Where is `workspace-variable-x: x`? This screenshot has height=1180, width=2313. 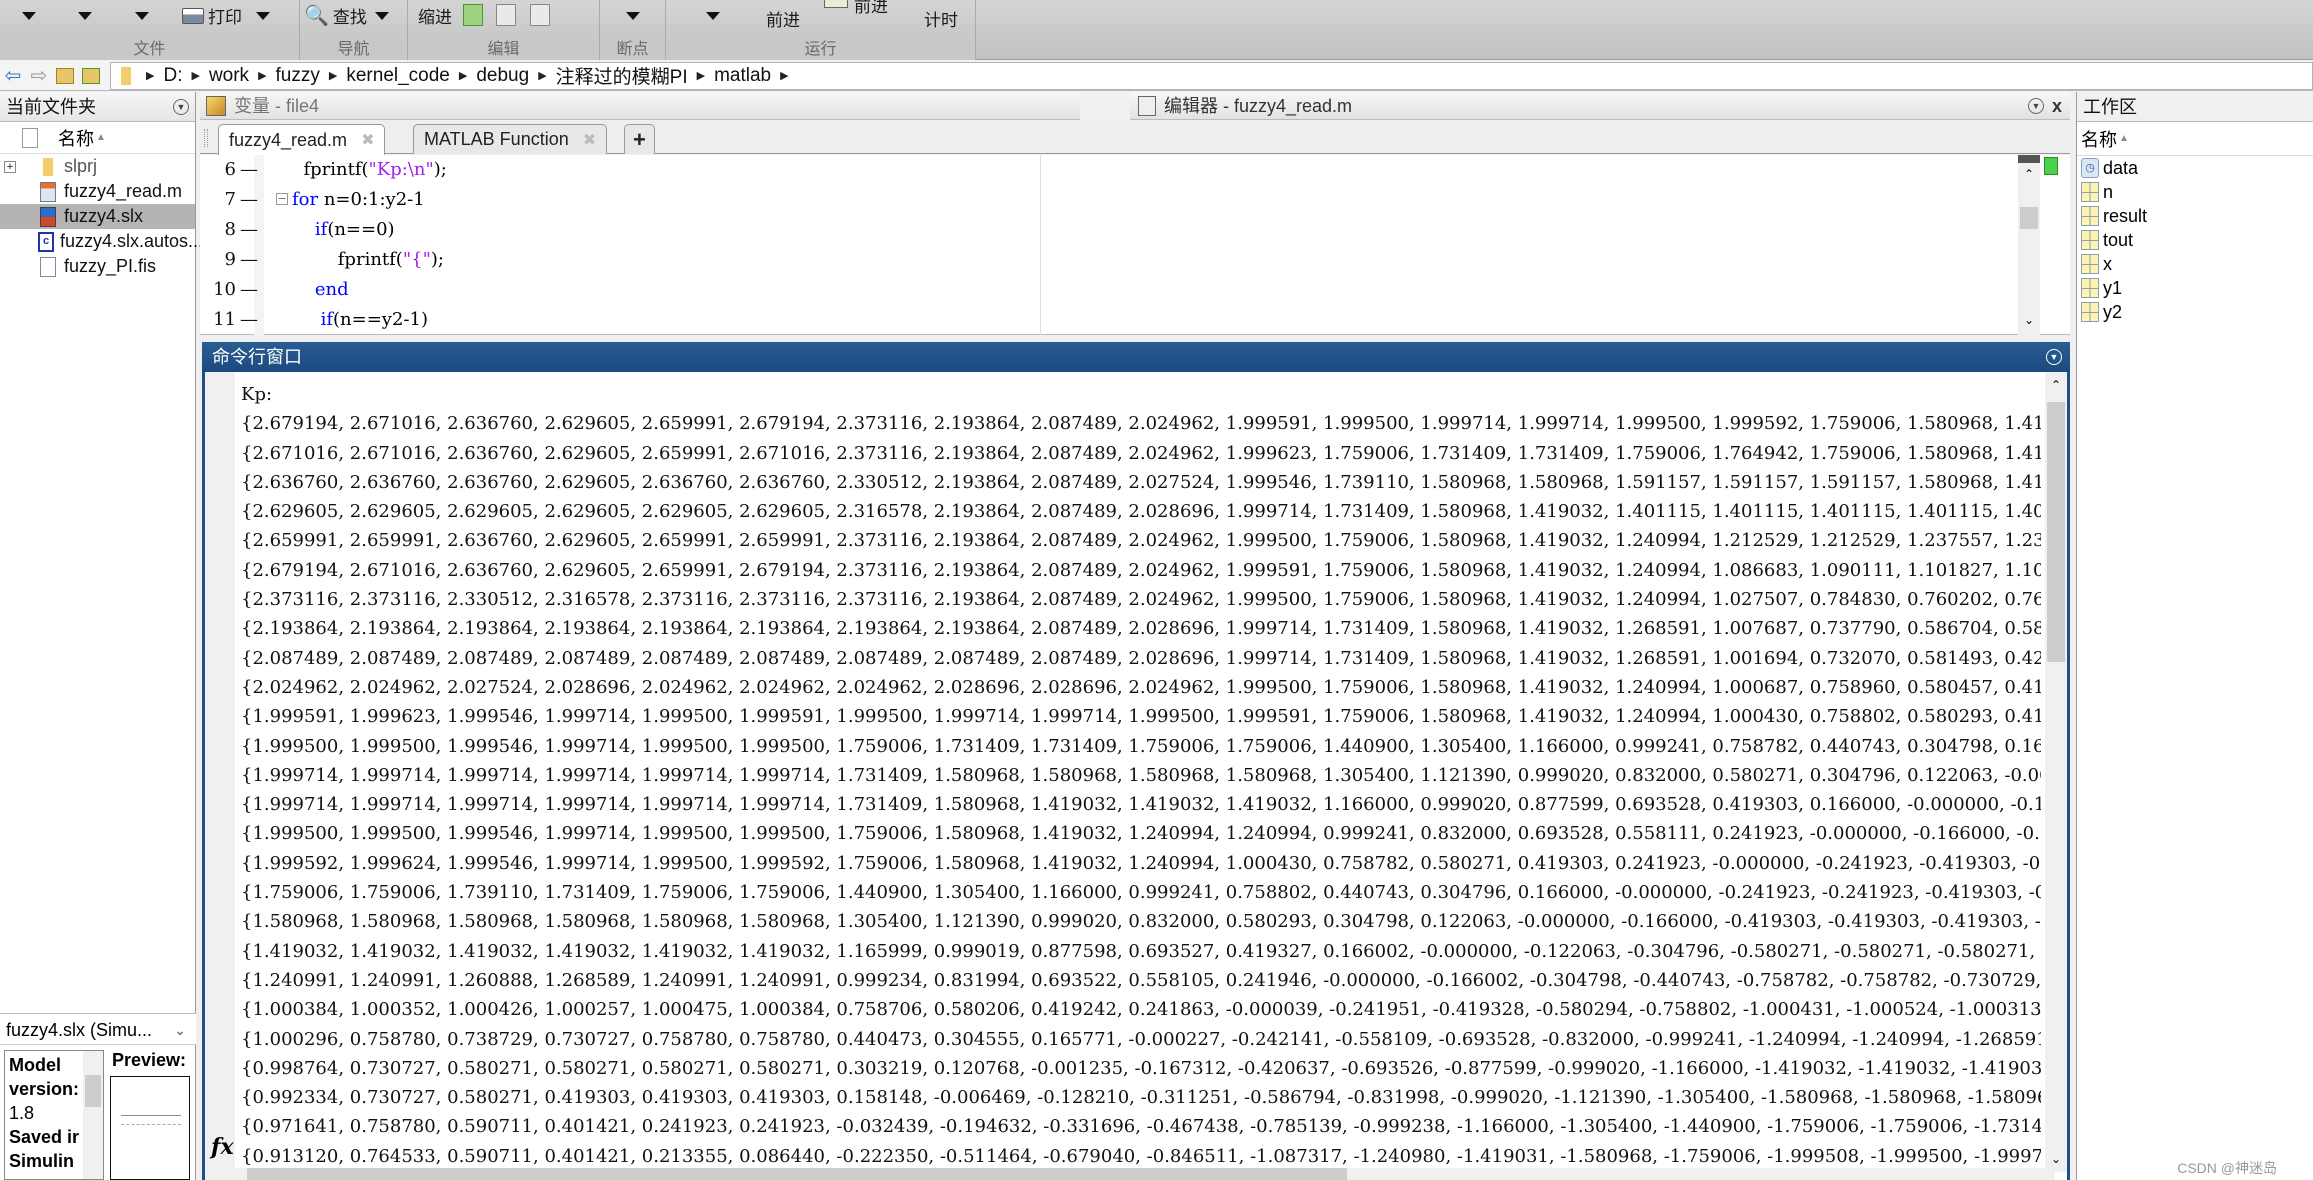
workspace-variable-x: x is located at coordinates (2195, 264).